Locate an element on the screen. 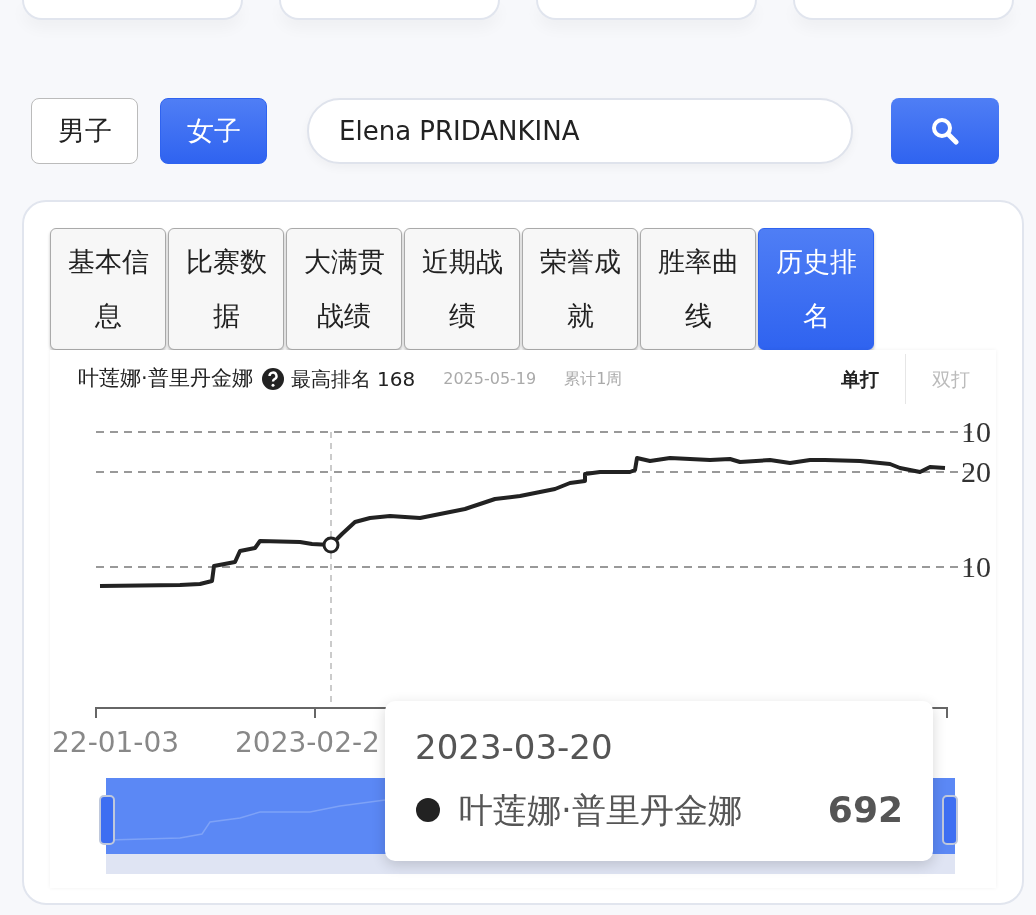 The image size is (1036, 915). series-dot-icon is located at coordinates (428, 810).